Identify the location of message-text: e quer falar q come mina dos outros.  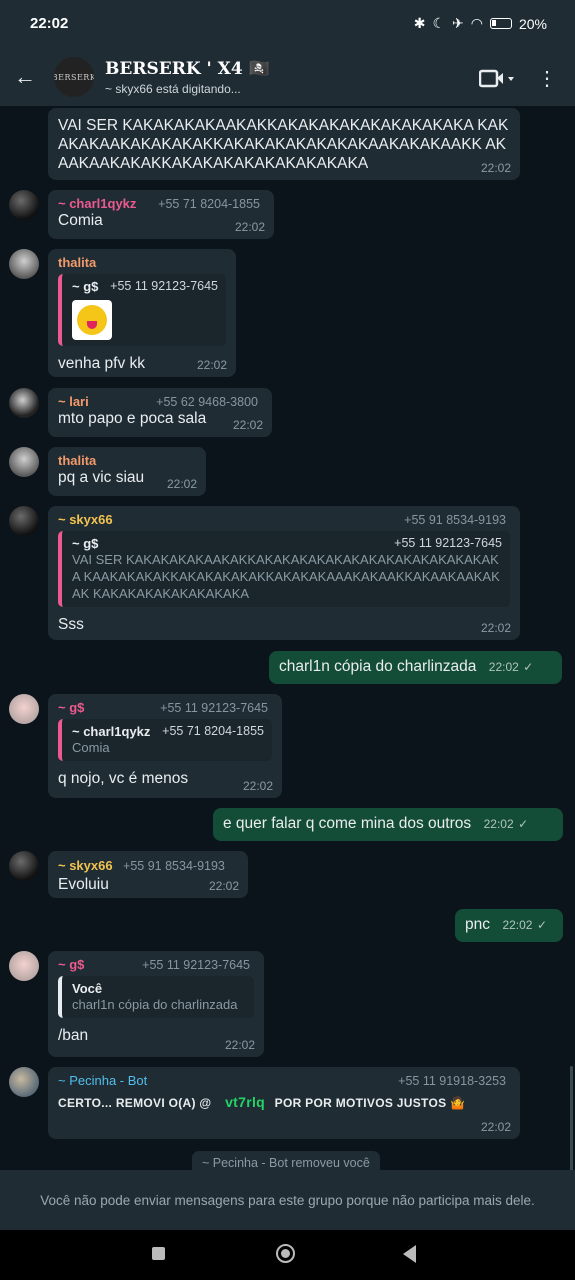
(347, 823).